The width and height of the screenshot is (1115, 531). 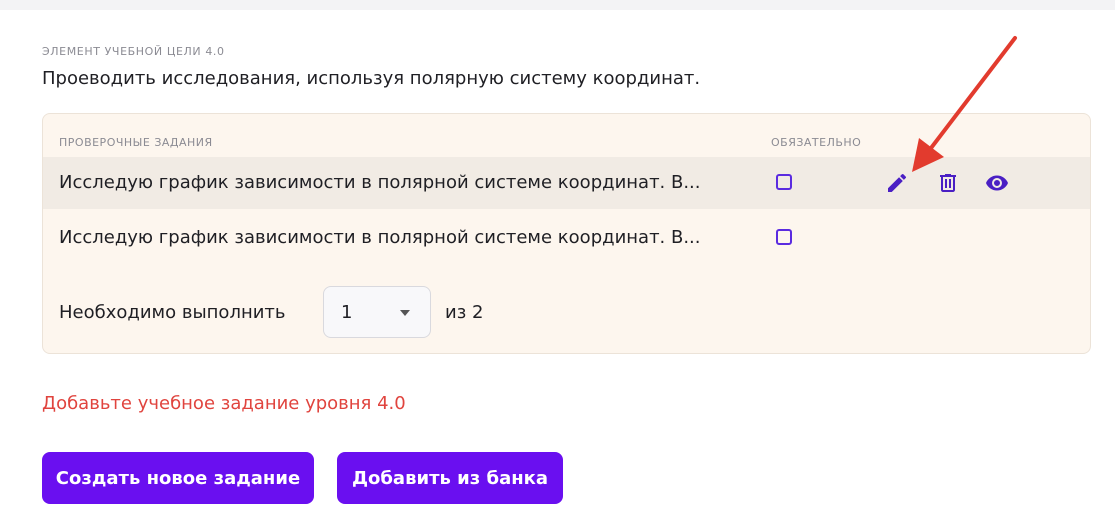 What do you see at coordinates (377, 312) in the screenshot?
I see `required-count-select: 1` at bounding box center [377, 312].